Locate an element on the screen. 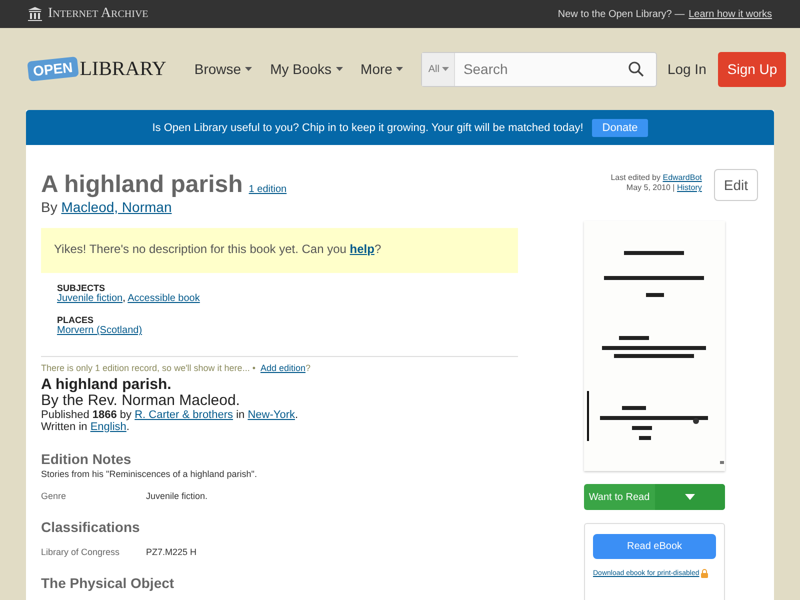 The width and height of the screenshot is (800, 600). learn-link: Learn how it works is located at coordinates (730, 14).